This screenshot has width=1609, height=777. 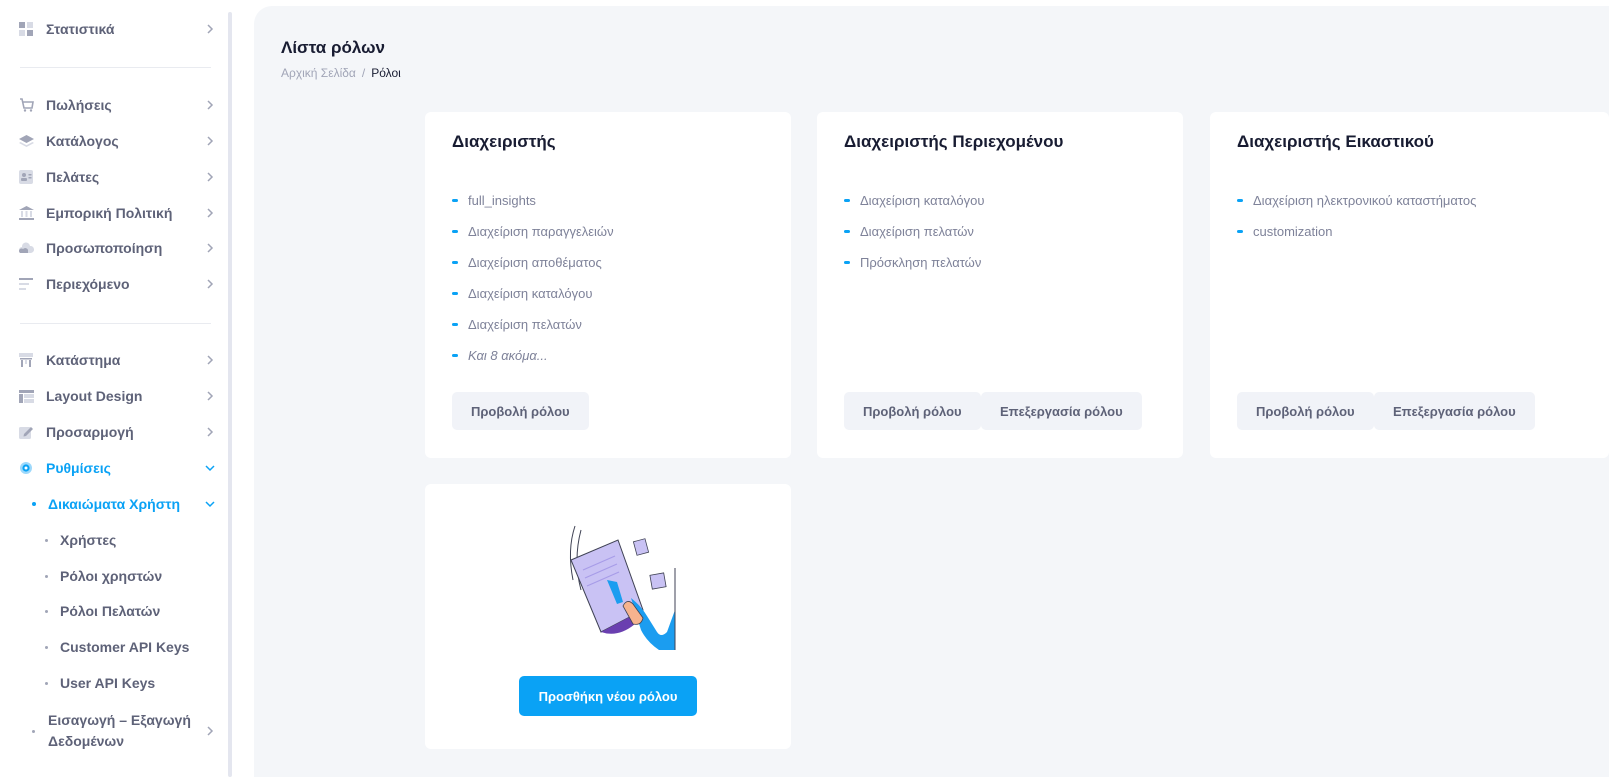 I want to click on sidebar-item-label: Κατάστημα, so click(x=83, y=360).